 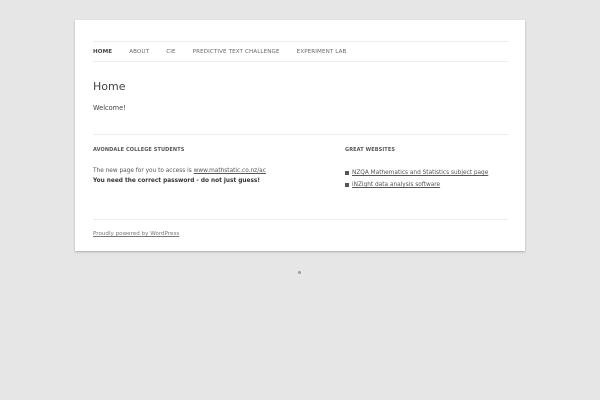 I want to click on widget-title-avondale: AVONDALE COLLEGE STUDENTS, so click(x=139, y=150).